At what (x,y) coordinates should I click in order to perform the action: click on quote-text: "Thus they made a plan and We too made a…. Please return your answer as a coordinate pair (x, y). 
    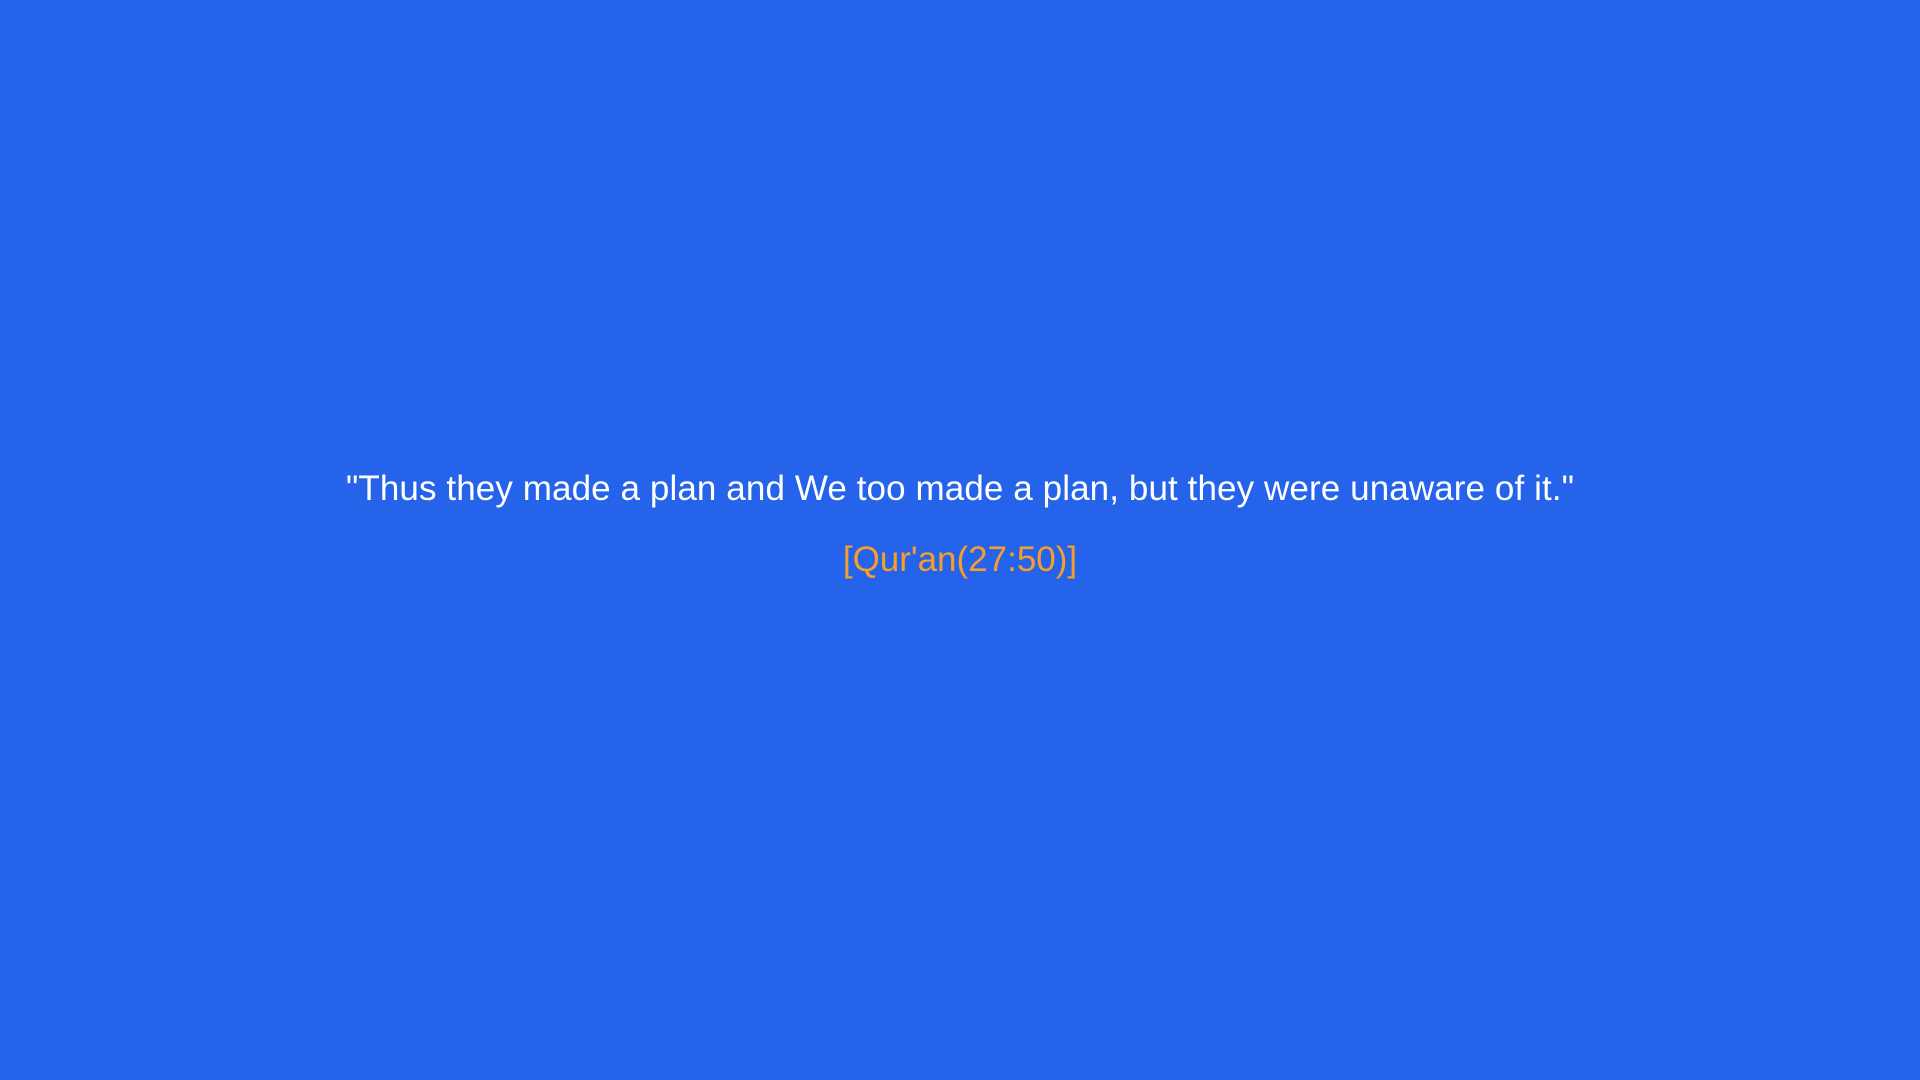
    Looking at the image, I should click on (960, 488).